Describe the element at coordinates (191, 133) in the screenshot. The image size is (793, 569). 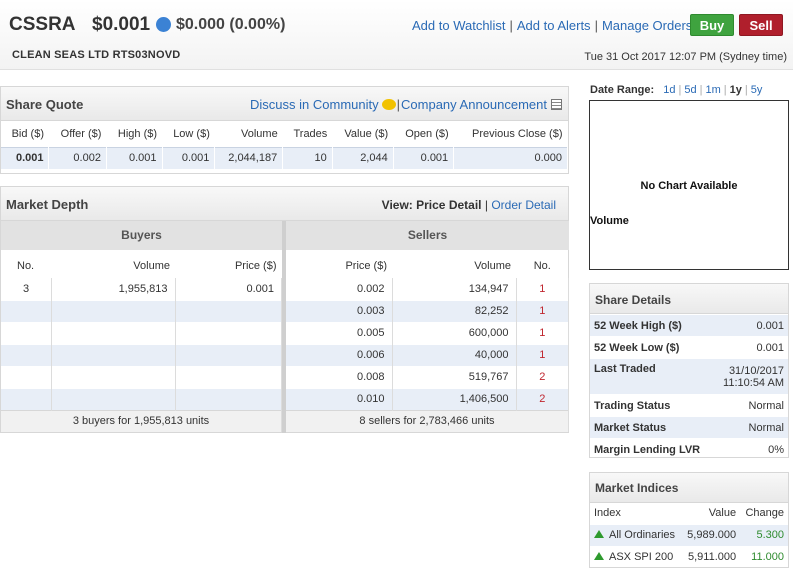
I see `column-header: Low ($)` at that location.